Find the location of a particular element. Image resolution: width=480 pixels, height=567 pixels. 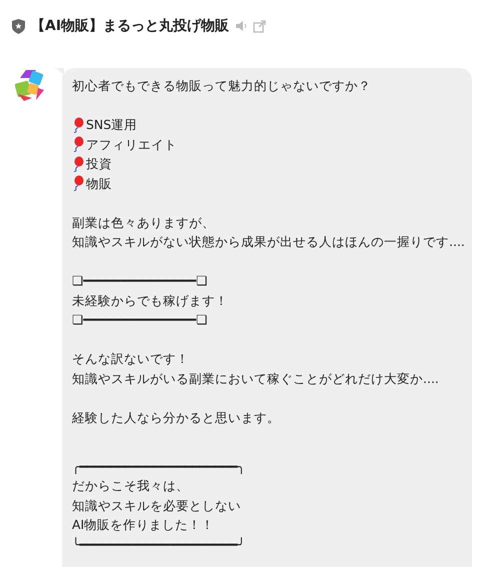

message-line: ╰━━━━━━━━━━━━━━━━━━━━━╯ is located at coordinates (159, 545).